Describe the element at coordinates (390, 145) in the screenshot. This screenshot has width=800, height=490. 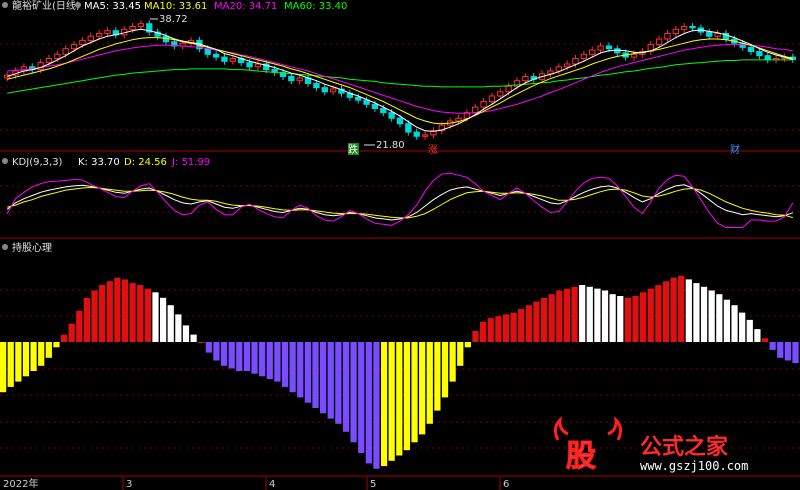
I see `low-price-label: 21.80` at that location.